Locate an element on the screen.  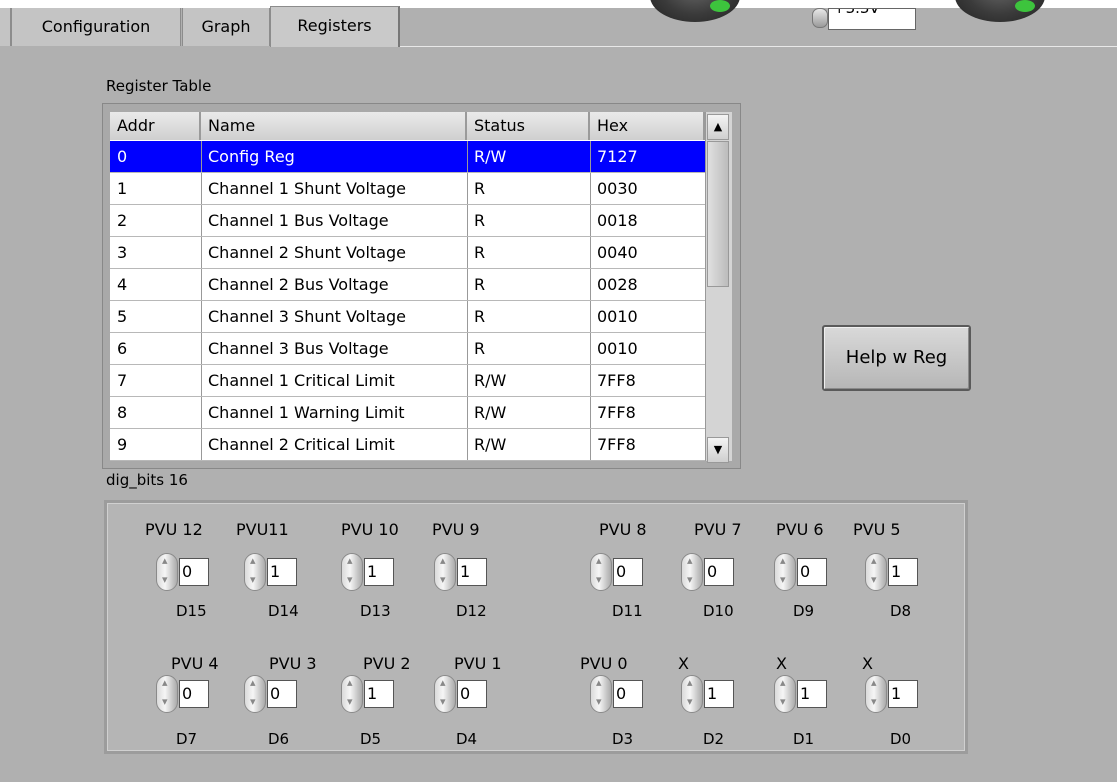
register-table-caption: Register Table is located at coordinates (159, 86).